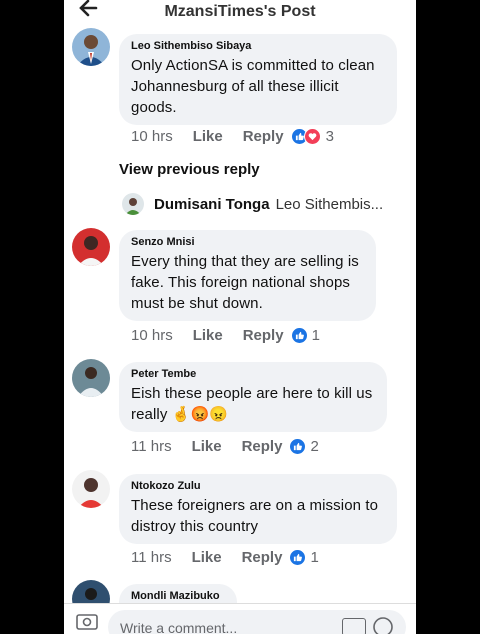 This screenshot has width=480, height=634. I want to click on top-bar: MzansiTimes's Post, so click(240, 15).